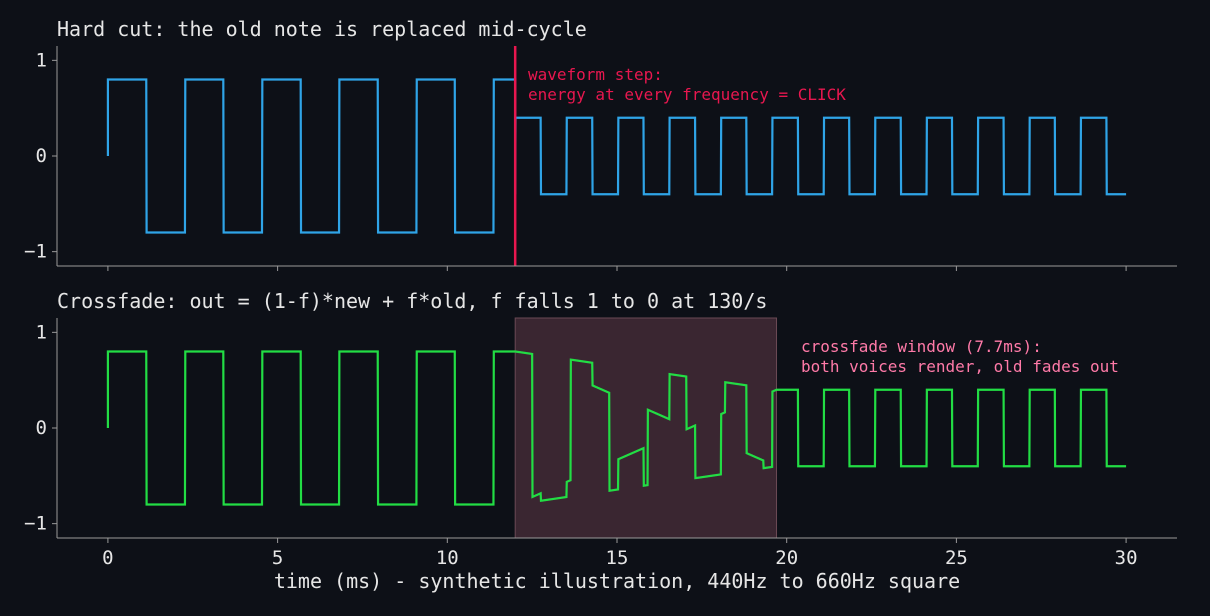  Describe the element at coordinates (617, 268) in the screenshot. I see `panel-1-x-ticks` at that location.